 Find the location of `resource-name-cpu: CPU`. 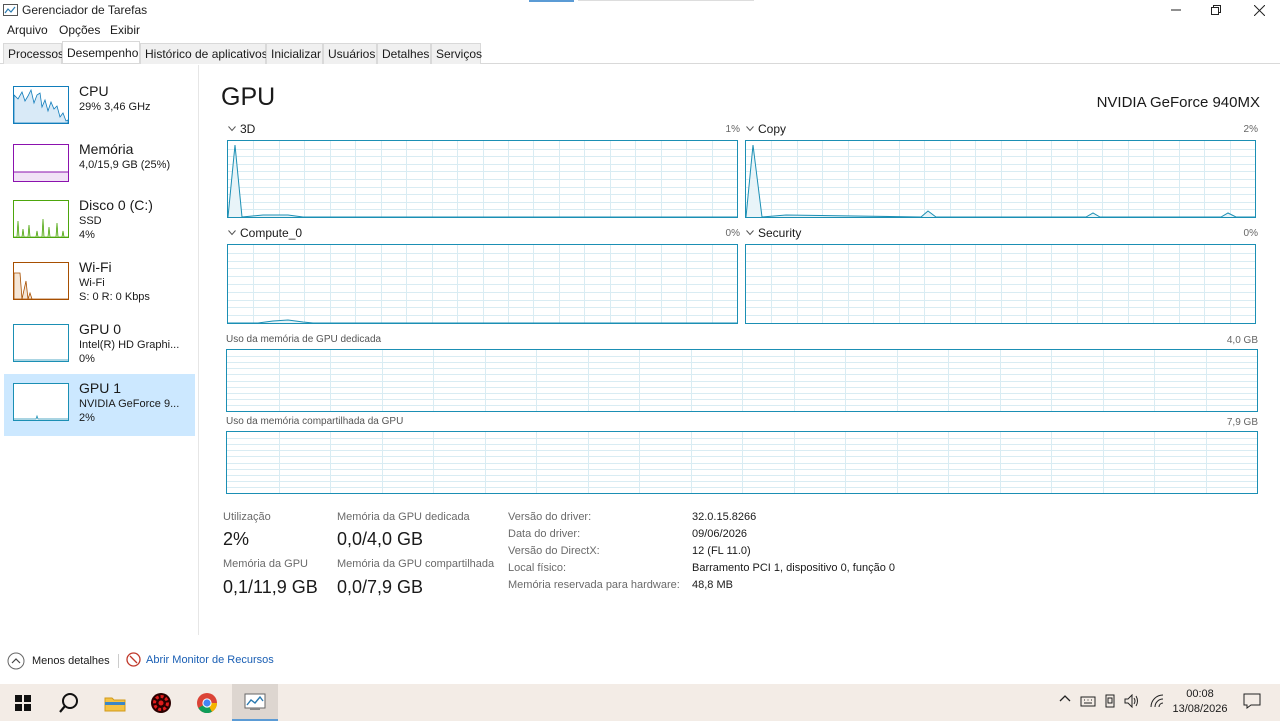

resource-name-cpu: CPU is located at coordinates (94, 91).